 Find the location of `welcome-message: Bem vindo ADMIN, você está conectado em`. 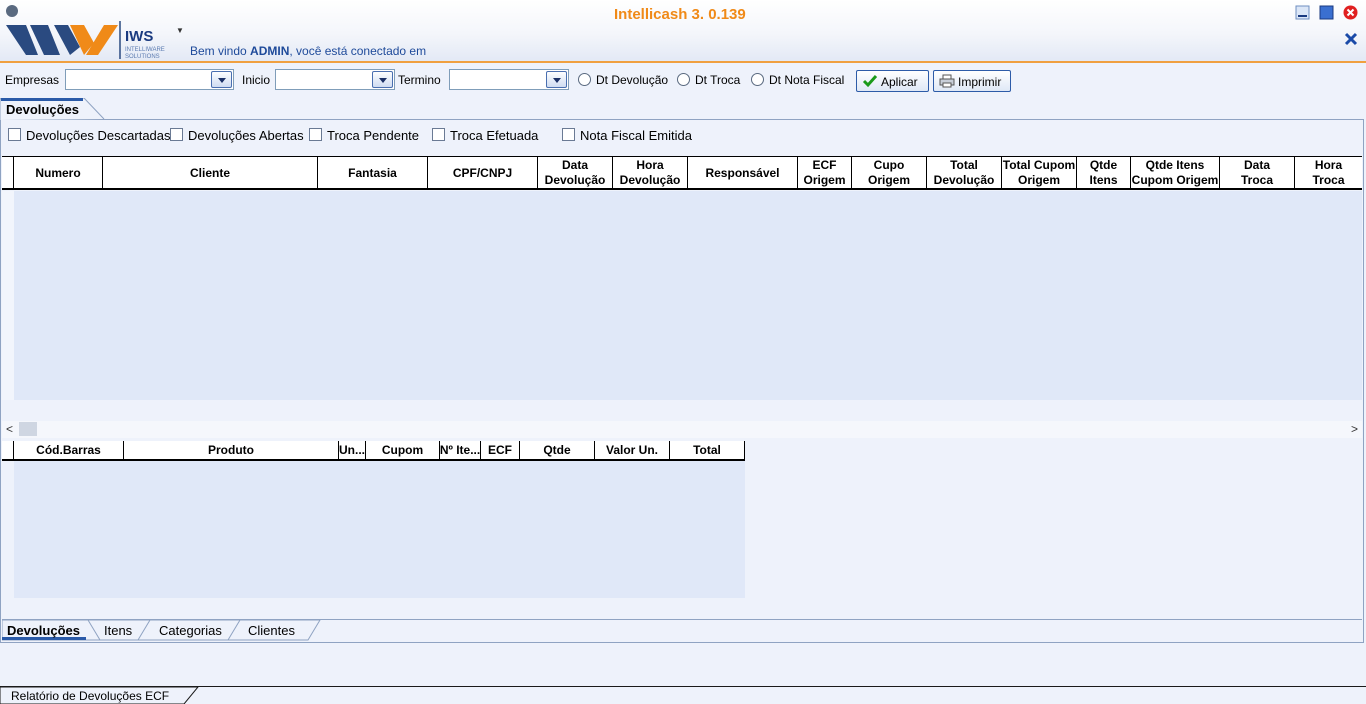

welcome-message: Bem vindo ADMIN, você está conectado em is located at coordinates (308, 51).